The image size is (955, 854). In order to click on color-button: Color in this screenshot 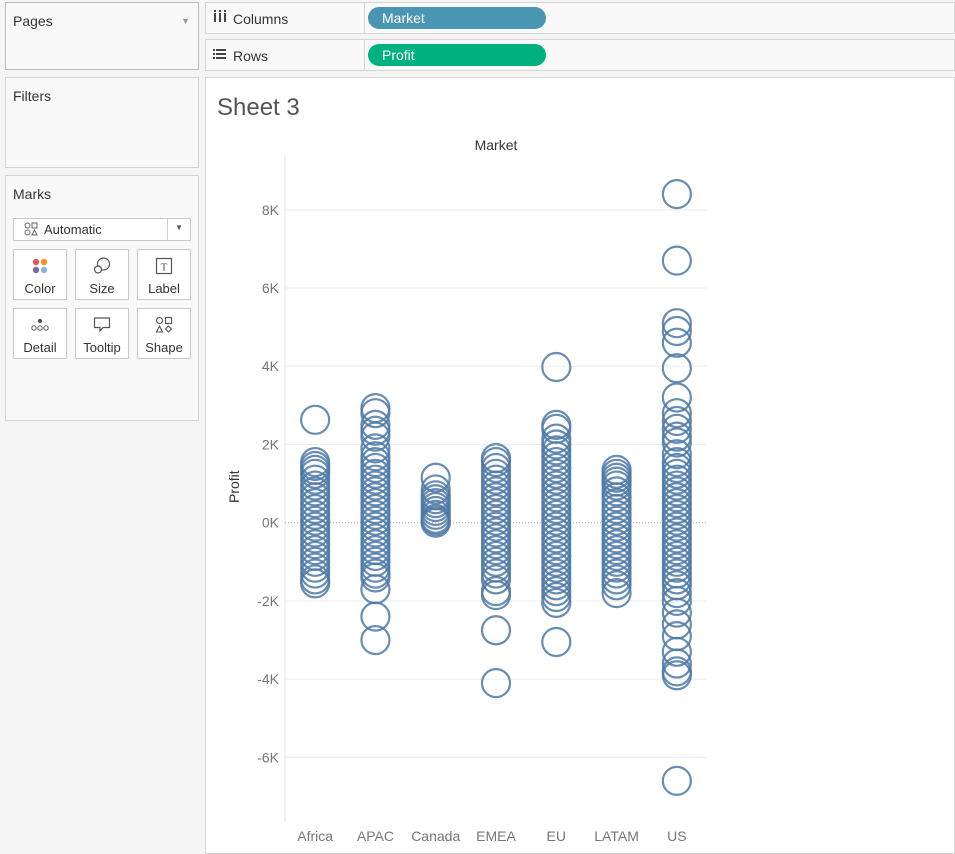, I will do `click(40, 274)`.